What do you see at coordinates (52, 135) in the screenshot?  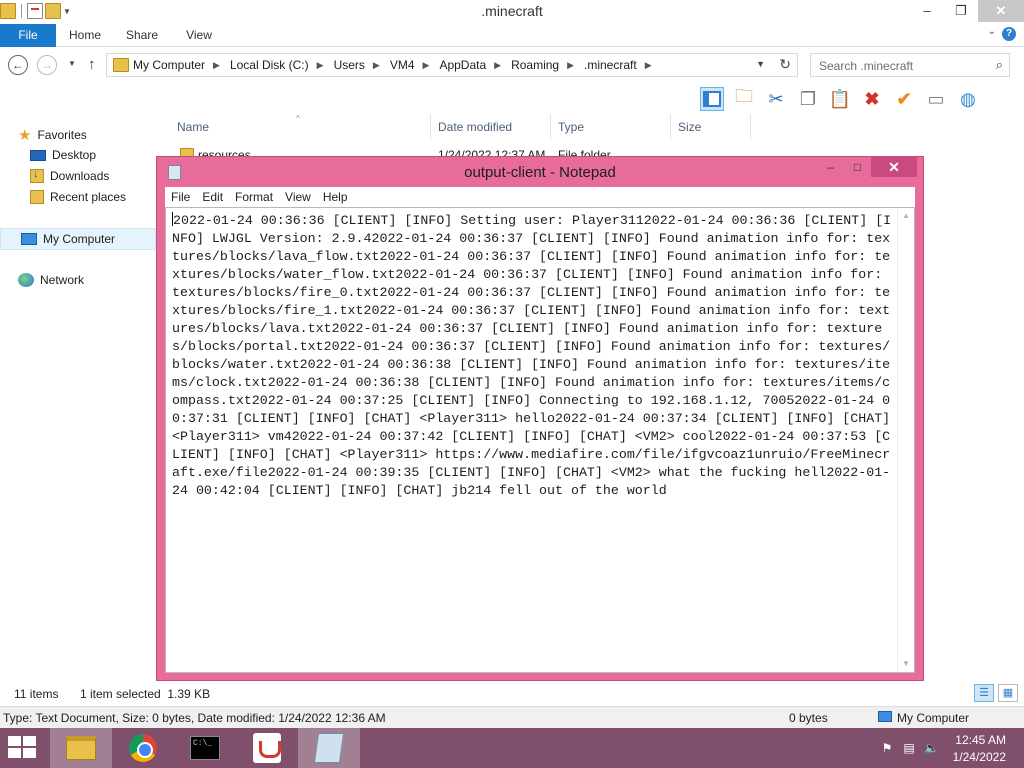 I see `sidebar-item-favorites: ★ Favorites` at bounding box center [52, 135].